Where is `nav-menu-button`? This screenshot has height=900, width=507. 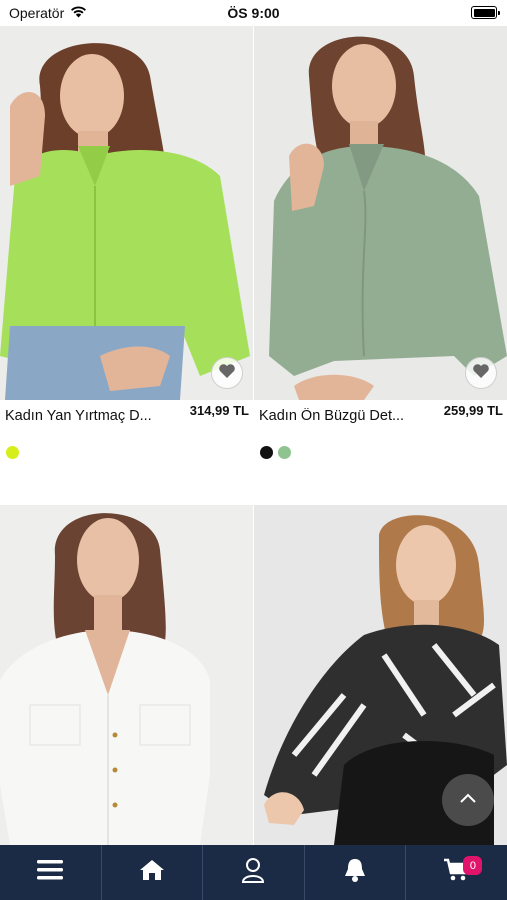 nav-menu-button is located at coordinates (51, 872).